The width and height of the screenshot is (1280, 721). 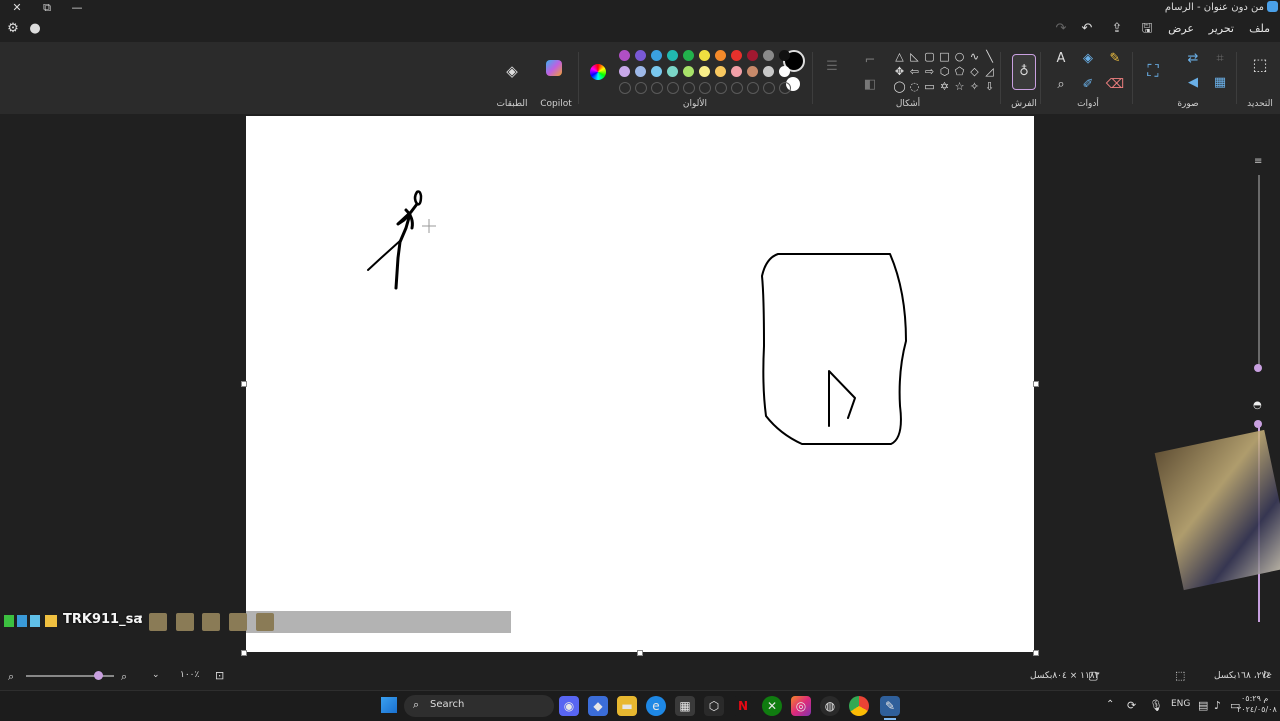 What do you see at coordinates (598, 72) in the screenshot?
I see `edit-colors-icon` at bounding box center [598, 72].